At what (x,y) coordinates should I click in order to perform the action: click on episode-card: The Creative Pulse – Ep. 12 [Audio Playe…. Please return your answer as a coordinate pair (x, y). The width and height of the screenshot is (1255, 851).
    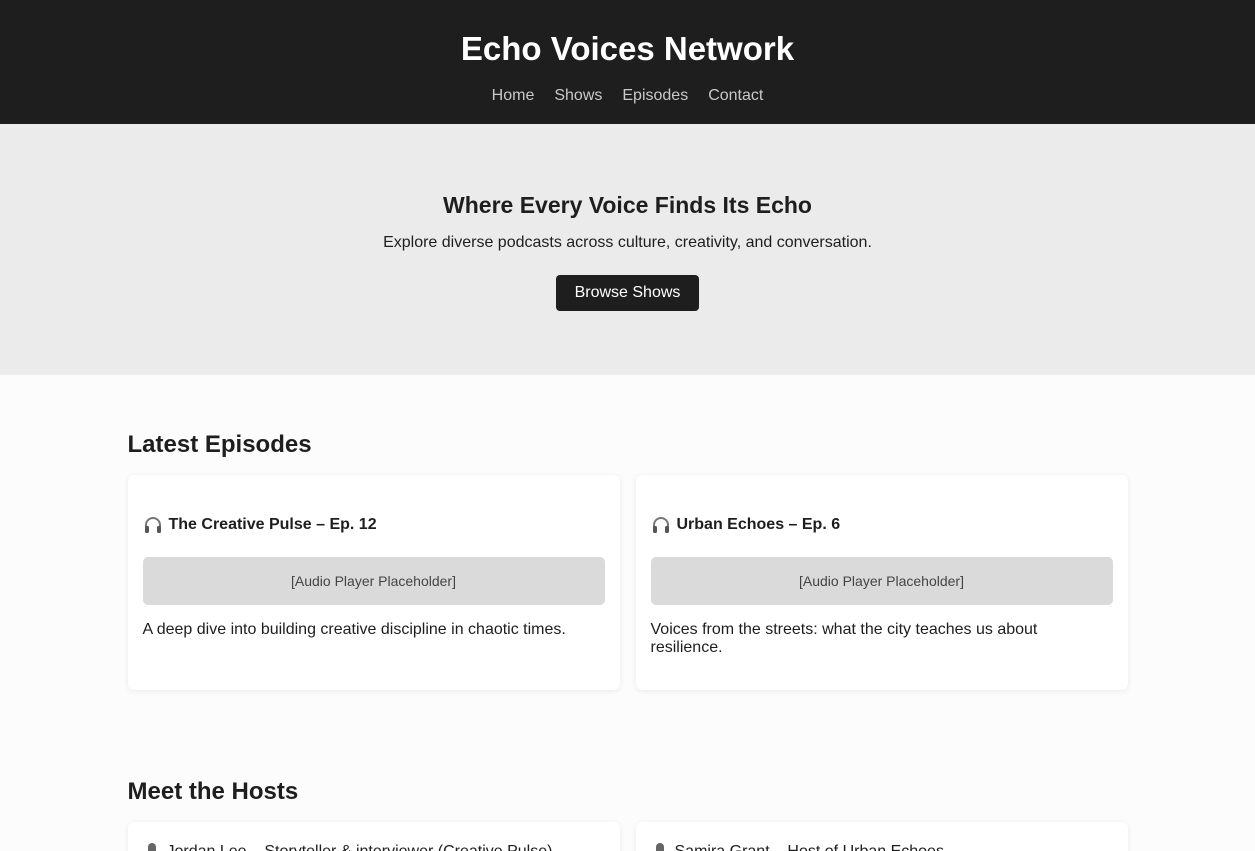
    Looking at the image, I should click on (373, 582).